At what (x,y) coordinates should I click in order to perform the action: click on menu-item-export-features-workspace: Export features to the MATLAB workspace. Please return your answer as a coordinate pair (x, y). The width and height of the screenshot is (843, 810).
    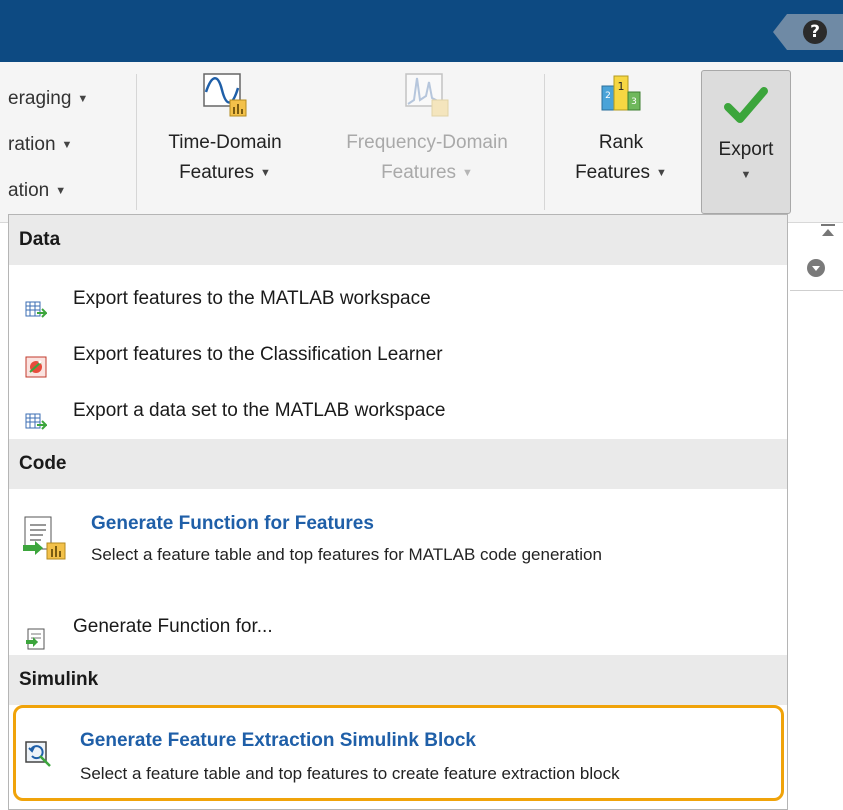
    Looking at the image, I should click on (398, 299).